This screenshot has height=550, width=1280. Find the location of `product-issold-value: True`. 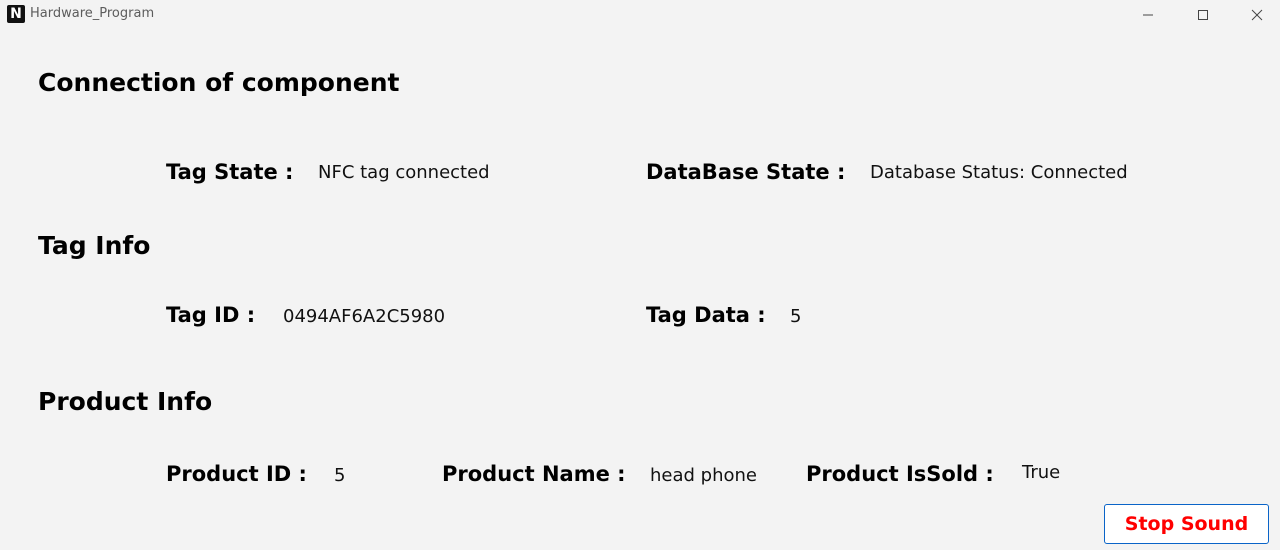

product-issold-value: True is located at coordinates (1041, 472).